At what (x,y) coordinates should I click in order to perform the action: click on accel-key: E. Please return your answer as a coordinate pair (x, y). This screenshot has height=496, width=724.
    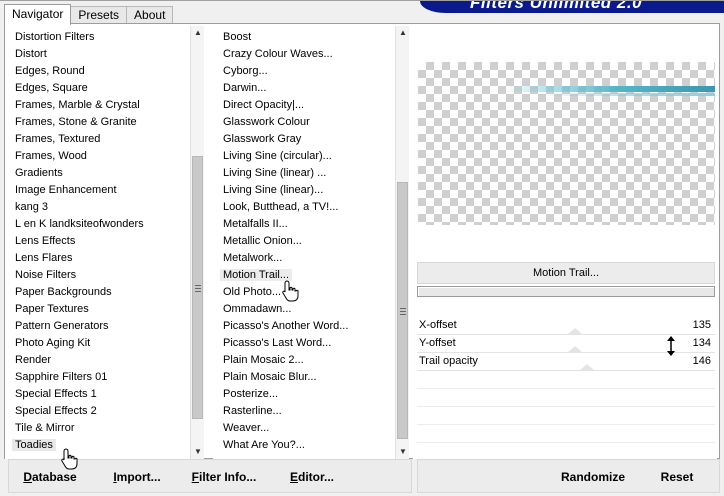
    Looking at the image, I should click on (293, 477).